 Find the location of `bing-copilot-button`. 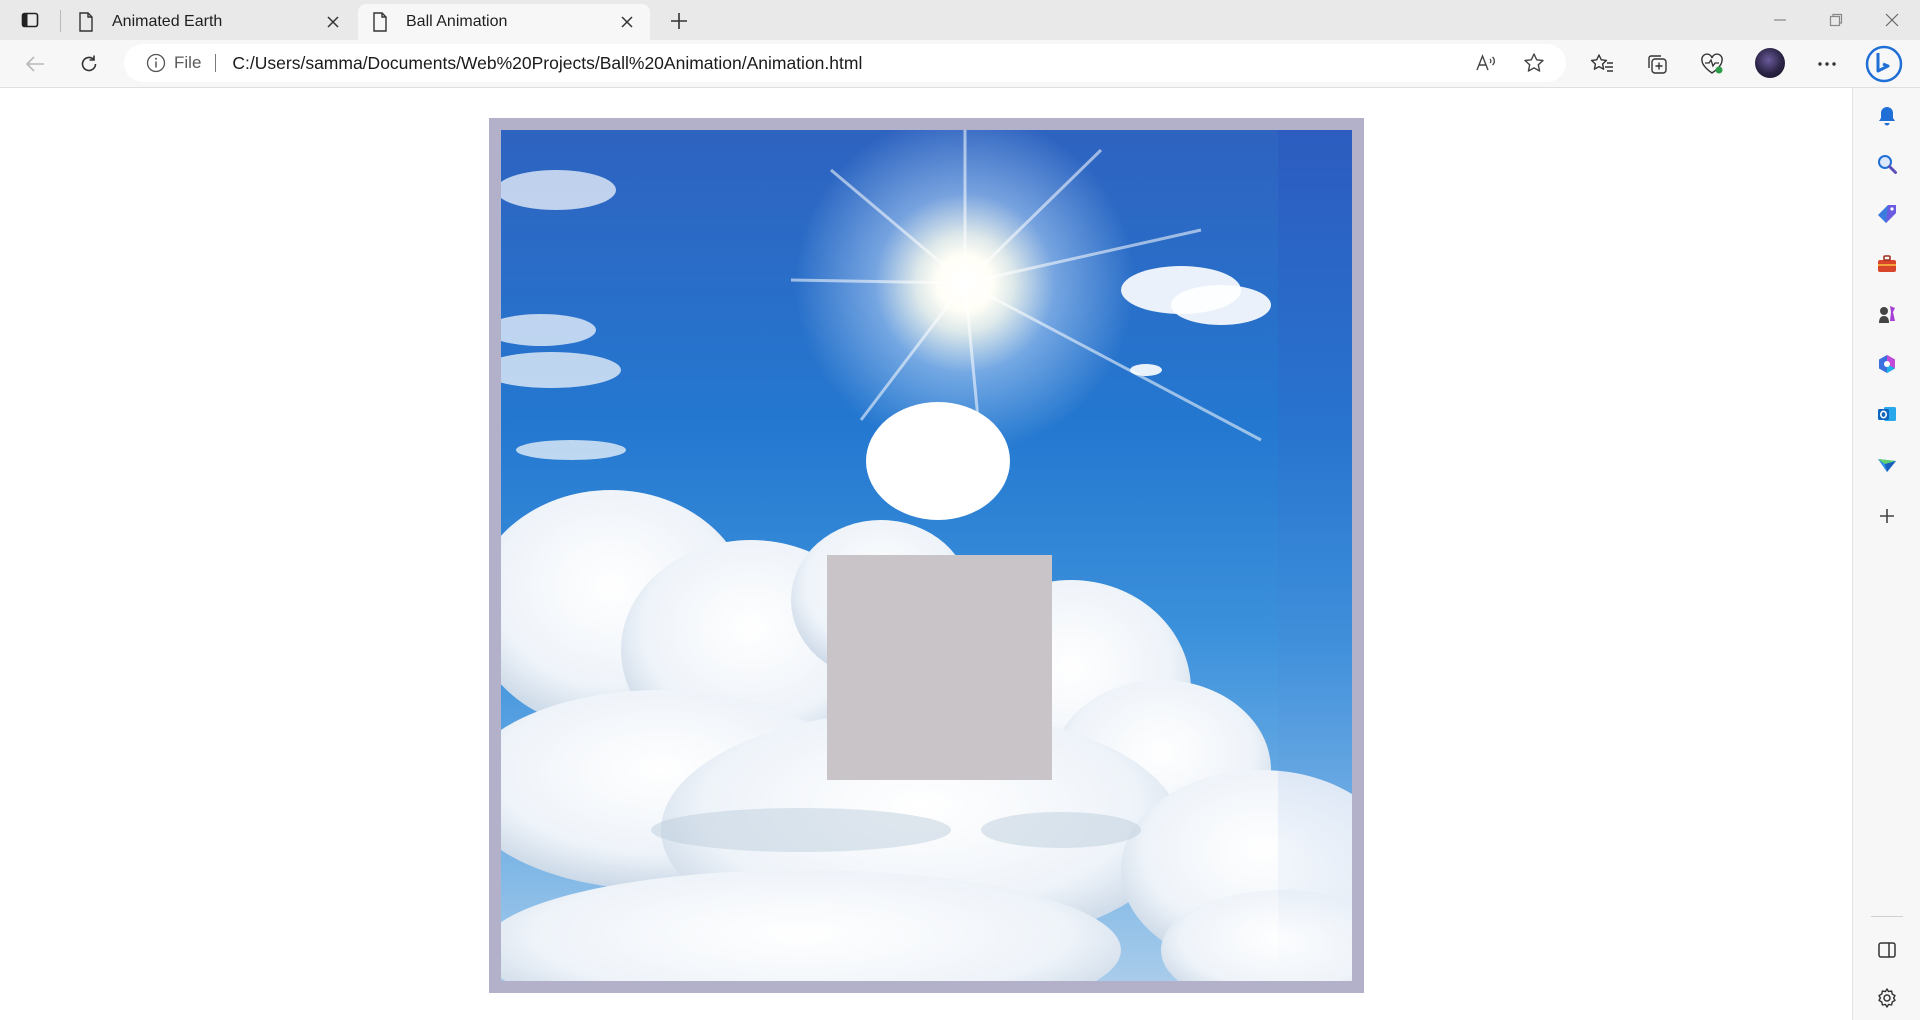

bing-copilot-button is located at coordinates (1884, 64).